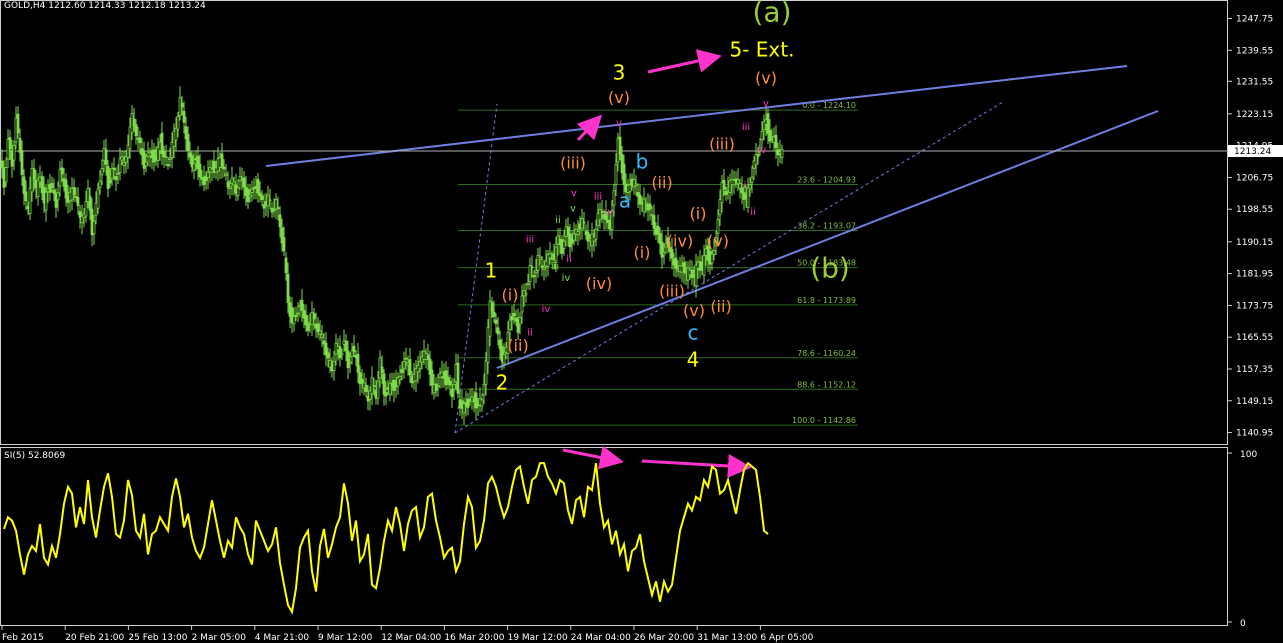 This screenshot has width=1283, height=643. What do you see at coordinates (1254, 82) in the screenshot?
I see `price-tick-label: 1231.55` at bounding box center [1254, 82].